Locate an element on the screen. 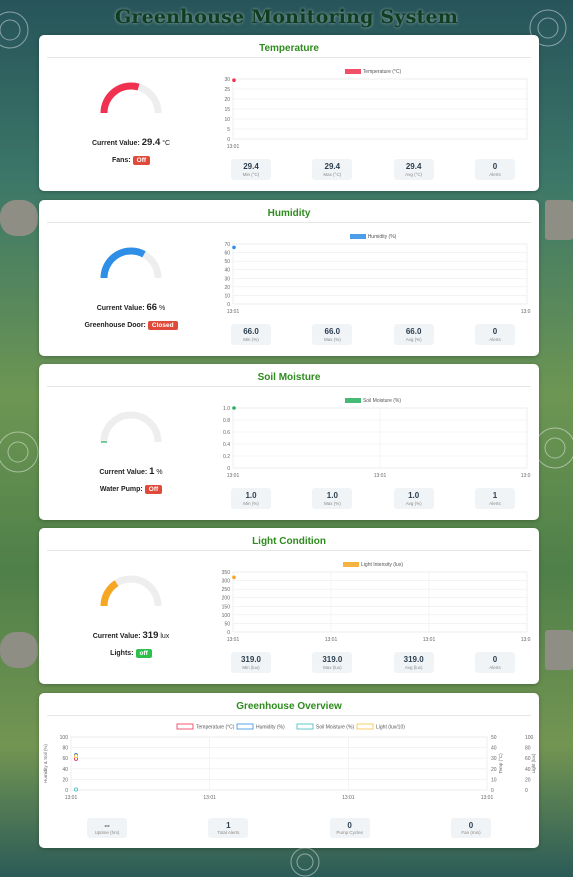 This screenshot has height=877, width=573. y-tick-label: 300 is located at coordinates (226, 582).